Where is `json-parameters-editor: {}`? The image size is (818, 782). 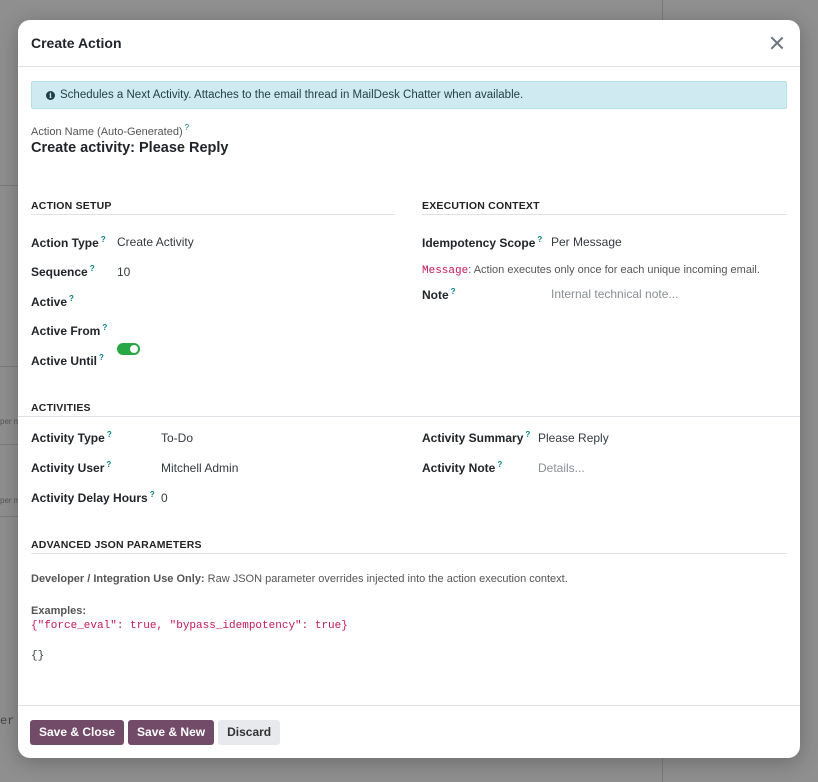
json-parameters-editor: {} is located at coordinates (409, 670).